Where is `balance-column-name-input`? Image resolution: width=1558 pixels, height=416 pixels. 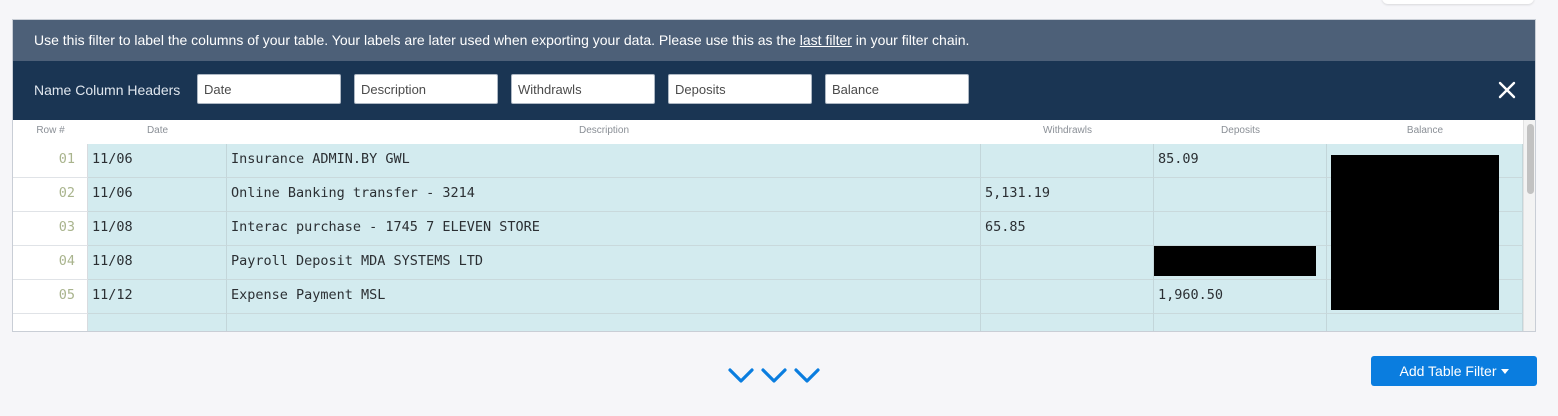
balance-column-name-input is located at coordinates (897, 89).